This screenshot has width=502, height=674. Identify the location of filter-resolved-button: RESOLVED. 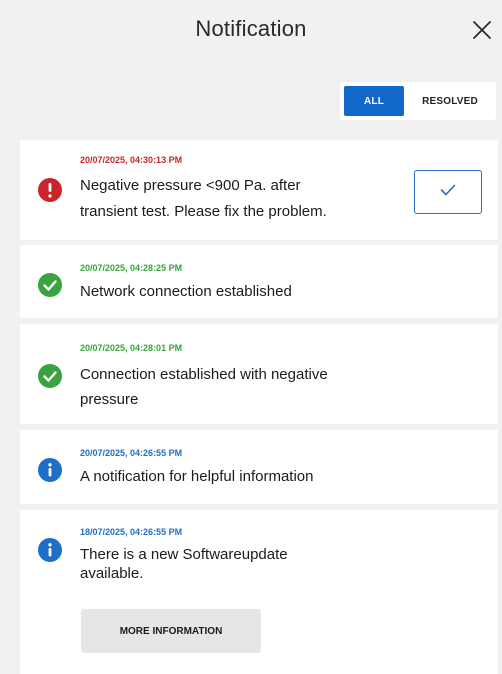
(450, 101).